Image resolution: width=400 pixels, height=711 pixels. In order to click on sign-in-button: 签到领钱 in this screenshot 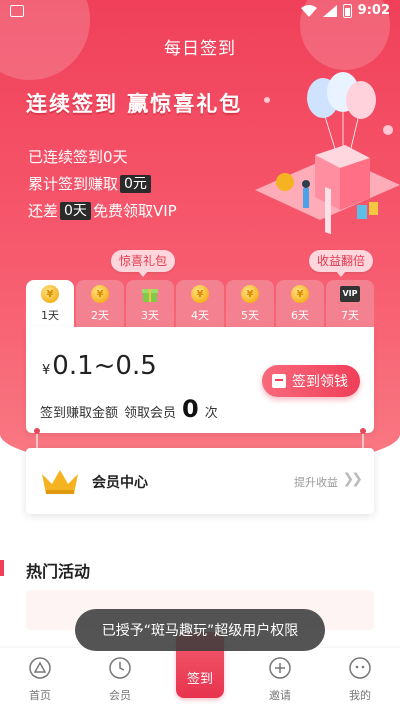, I will do `click(311, 381)`.